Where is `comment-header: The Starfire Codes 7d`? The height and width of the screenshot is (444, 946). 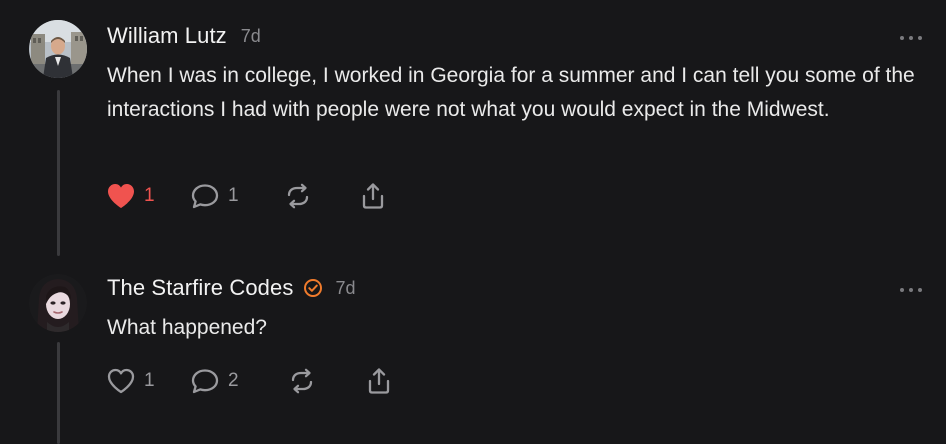 comment-header: The Starfire Codes 7d is located at coordinates (231, 288).